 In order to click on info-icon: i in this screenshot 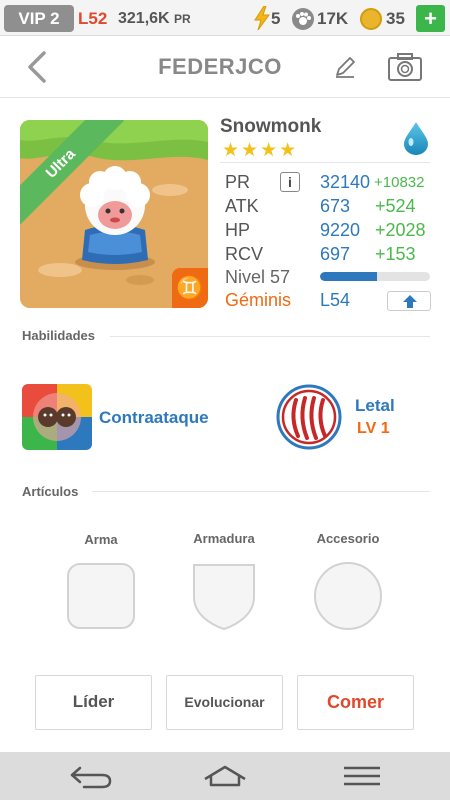, I will do `click(290, 182)`.